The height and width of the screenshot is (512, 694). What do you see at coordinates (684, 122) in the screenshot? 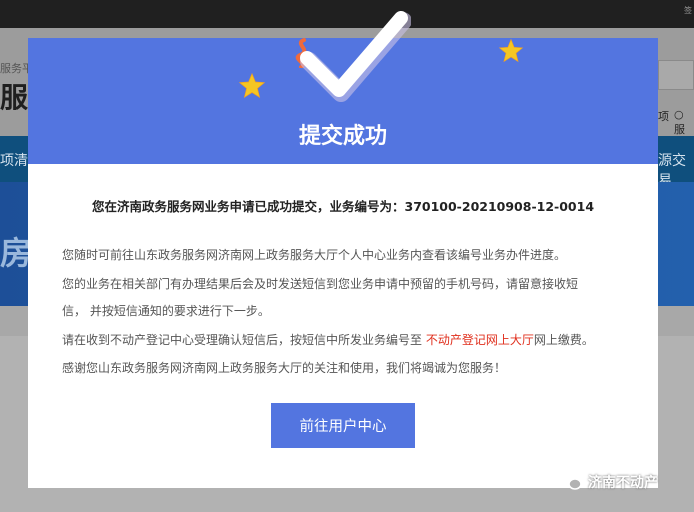
I see `search-scope-radio-2: ○ 服` at bounding box center [684, 122].